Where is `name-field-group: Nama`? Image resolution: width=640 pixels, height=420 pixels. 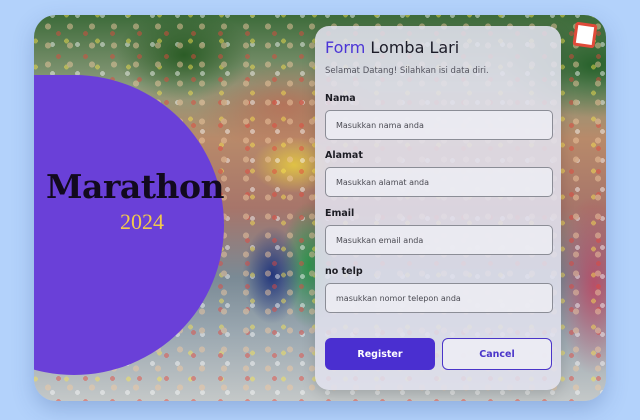 name-field-group: Nama is located at coordinates (439, 116).